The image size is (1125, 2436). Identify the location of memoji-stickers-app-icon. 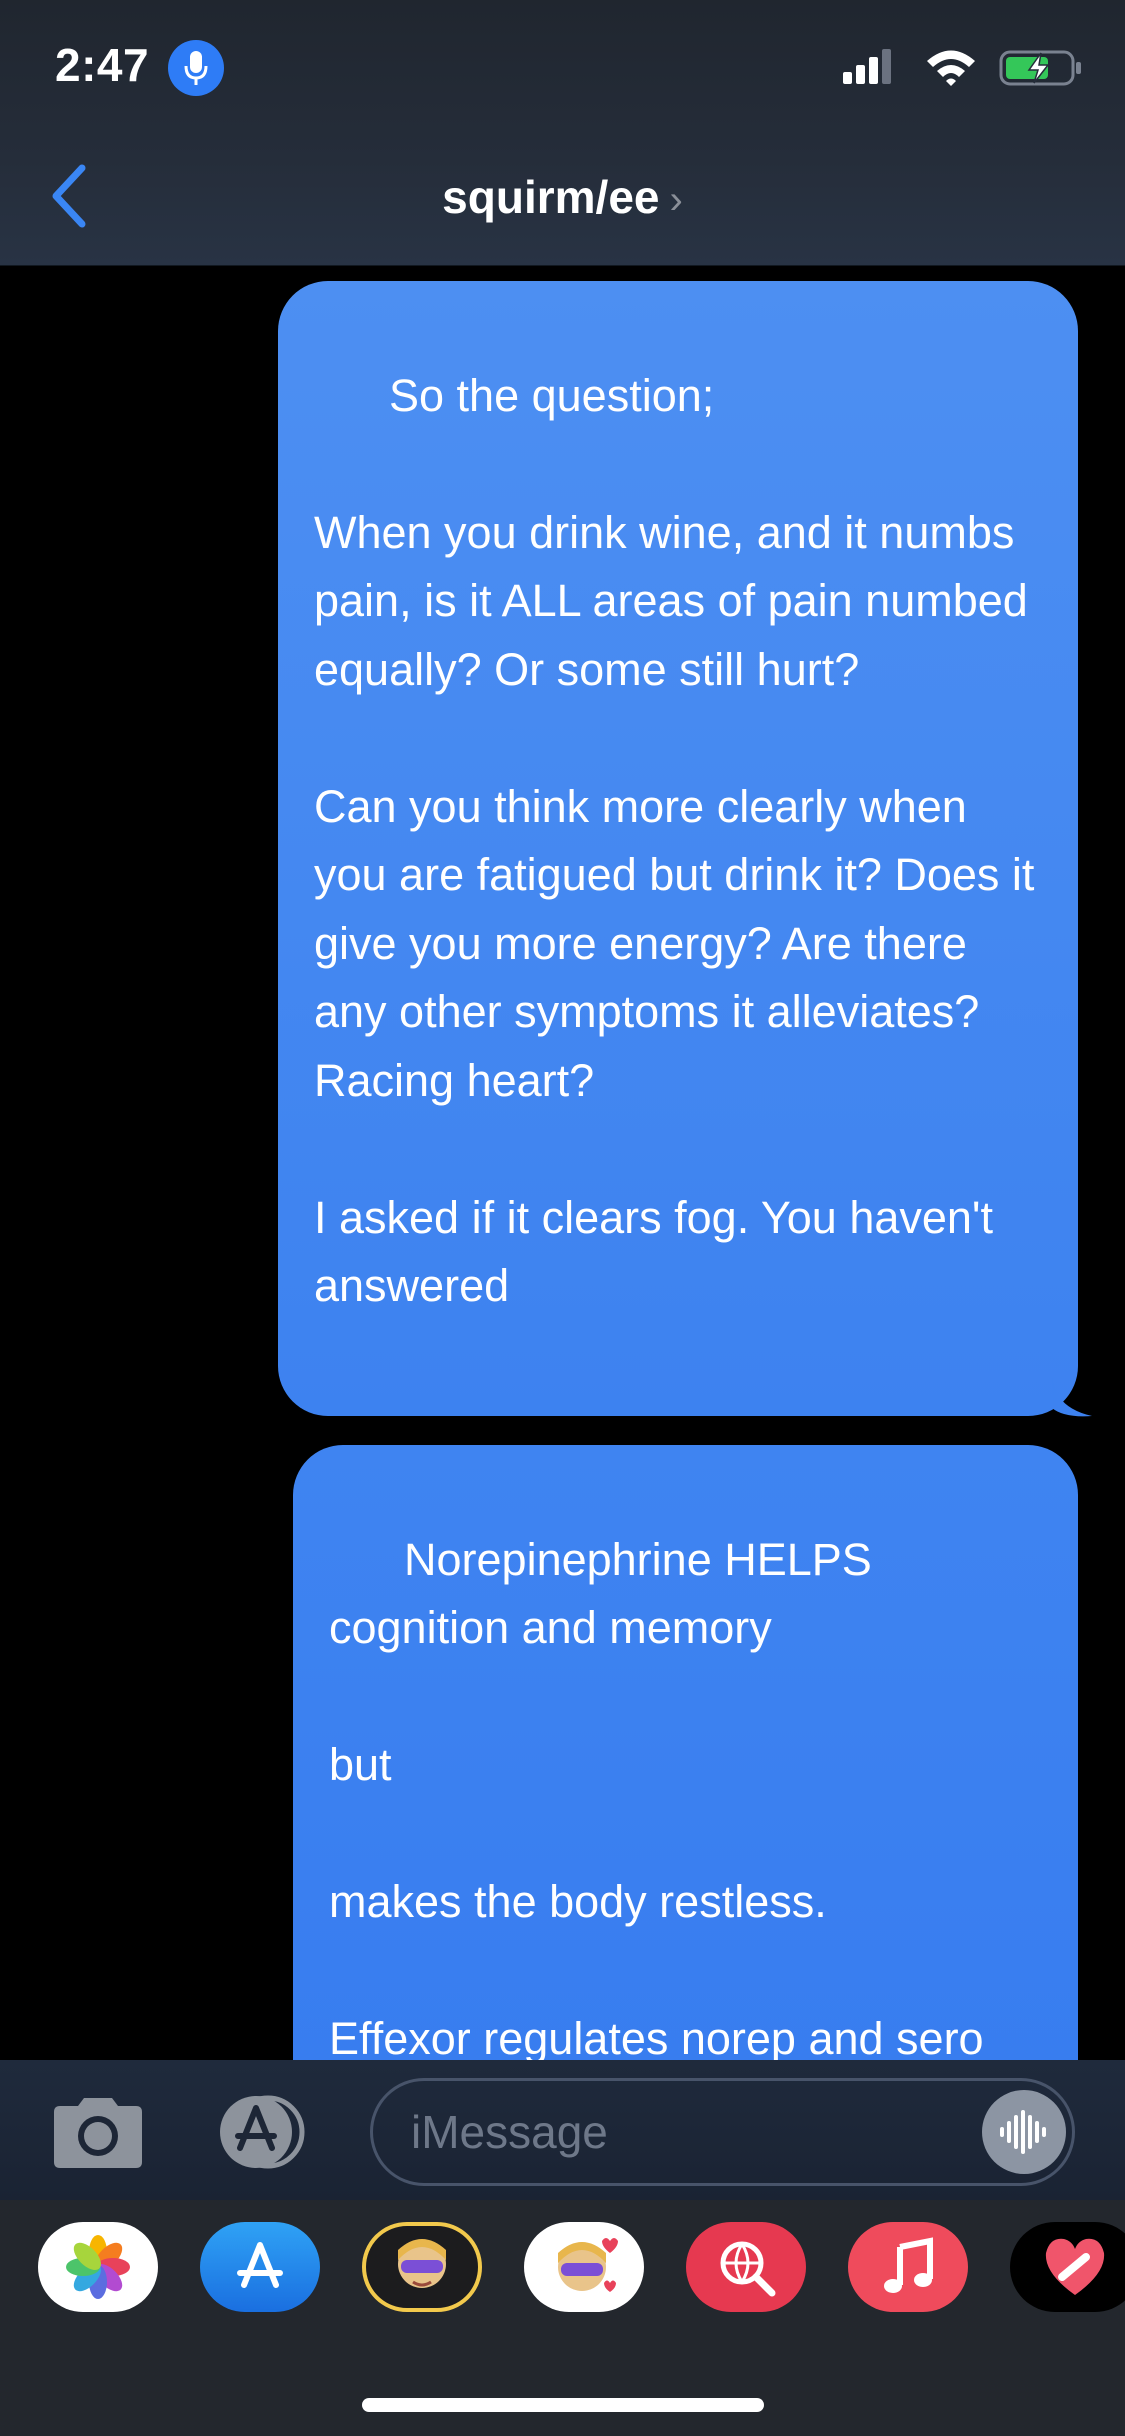
(584, 2267).